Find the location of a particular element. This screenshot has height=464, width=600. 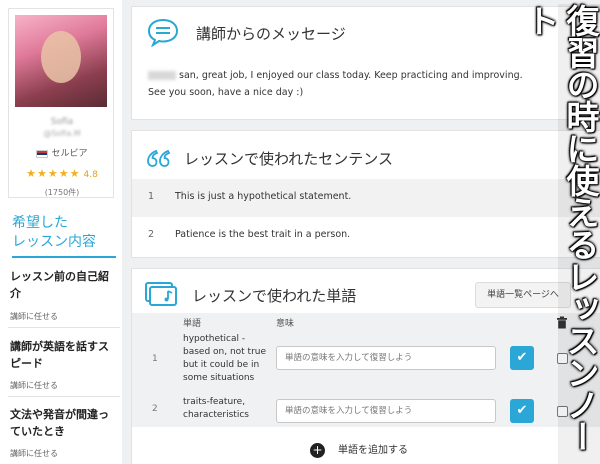

plus-circle-icon: + is located at coordinates (317, 450).